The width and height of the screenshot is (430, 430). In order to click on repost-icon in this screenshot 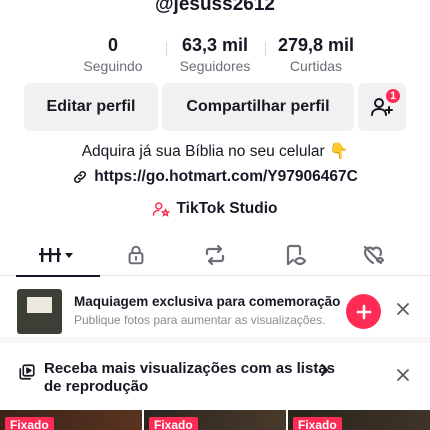, I will do `click(215, 255)`.